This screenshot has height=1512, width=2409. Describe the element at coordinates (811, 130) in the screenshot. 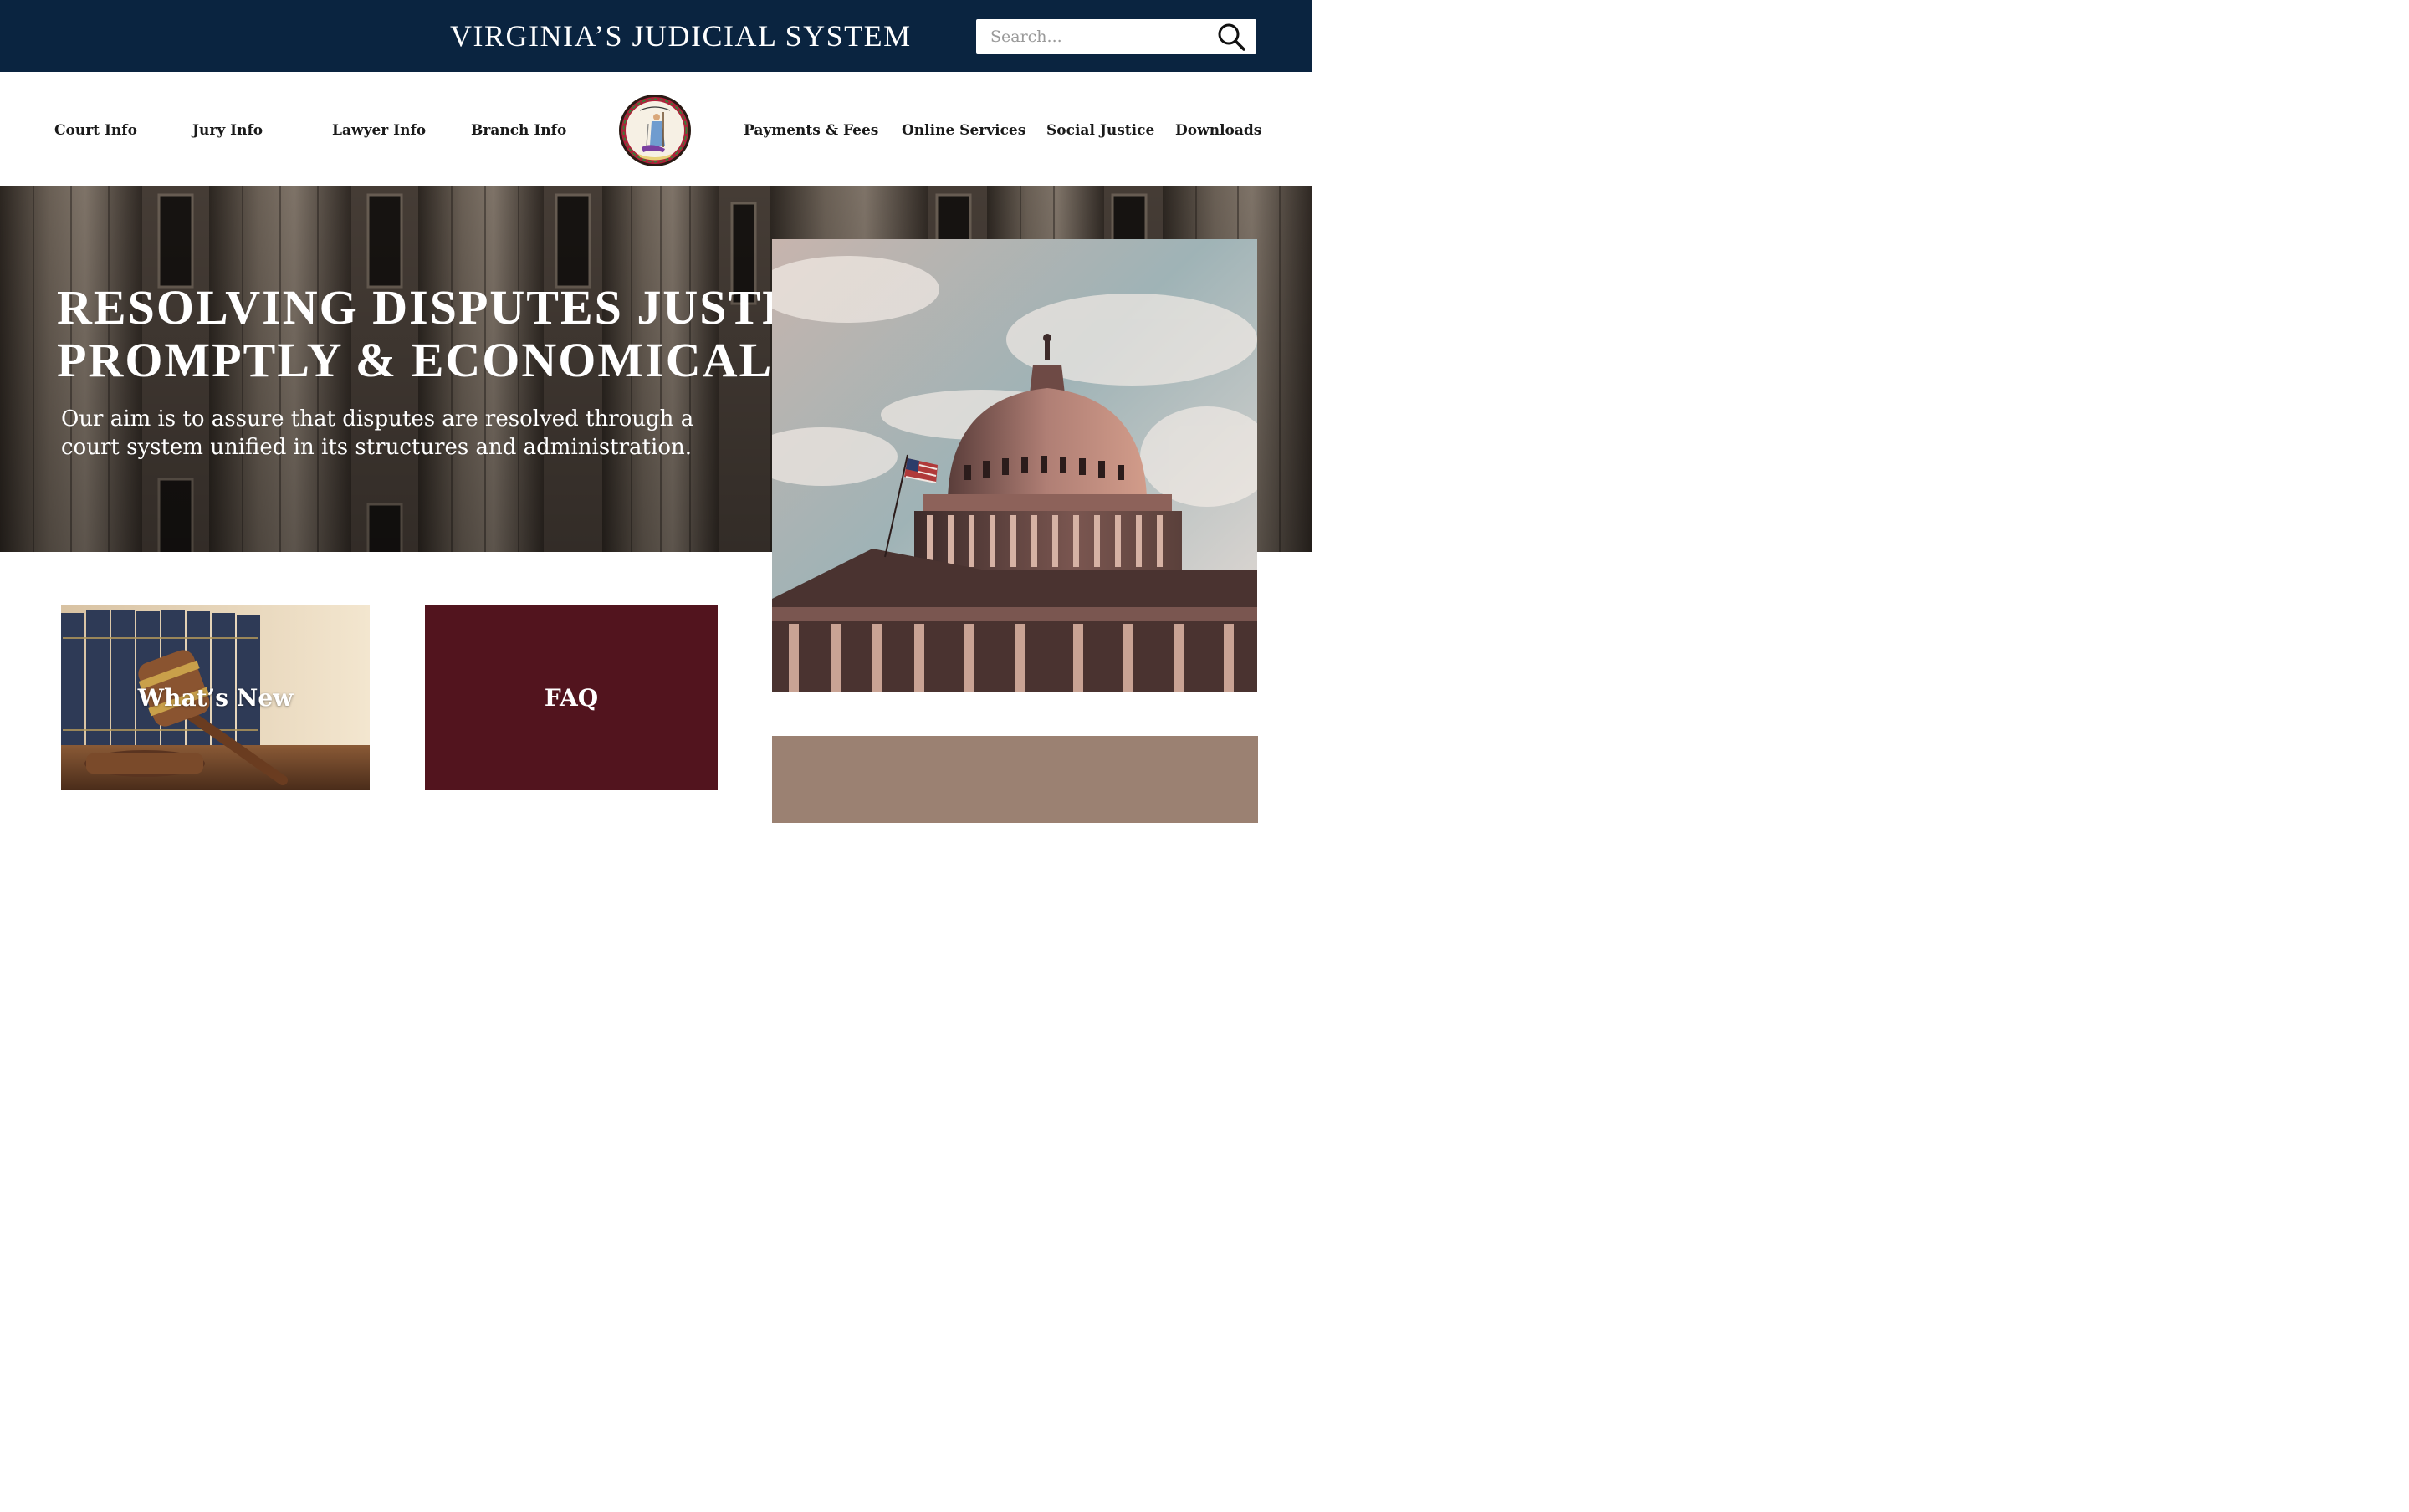

I see `nav-item-payments-fees: Payments & Fees` at that location.